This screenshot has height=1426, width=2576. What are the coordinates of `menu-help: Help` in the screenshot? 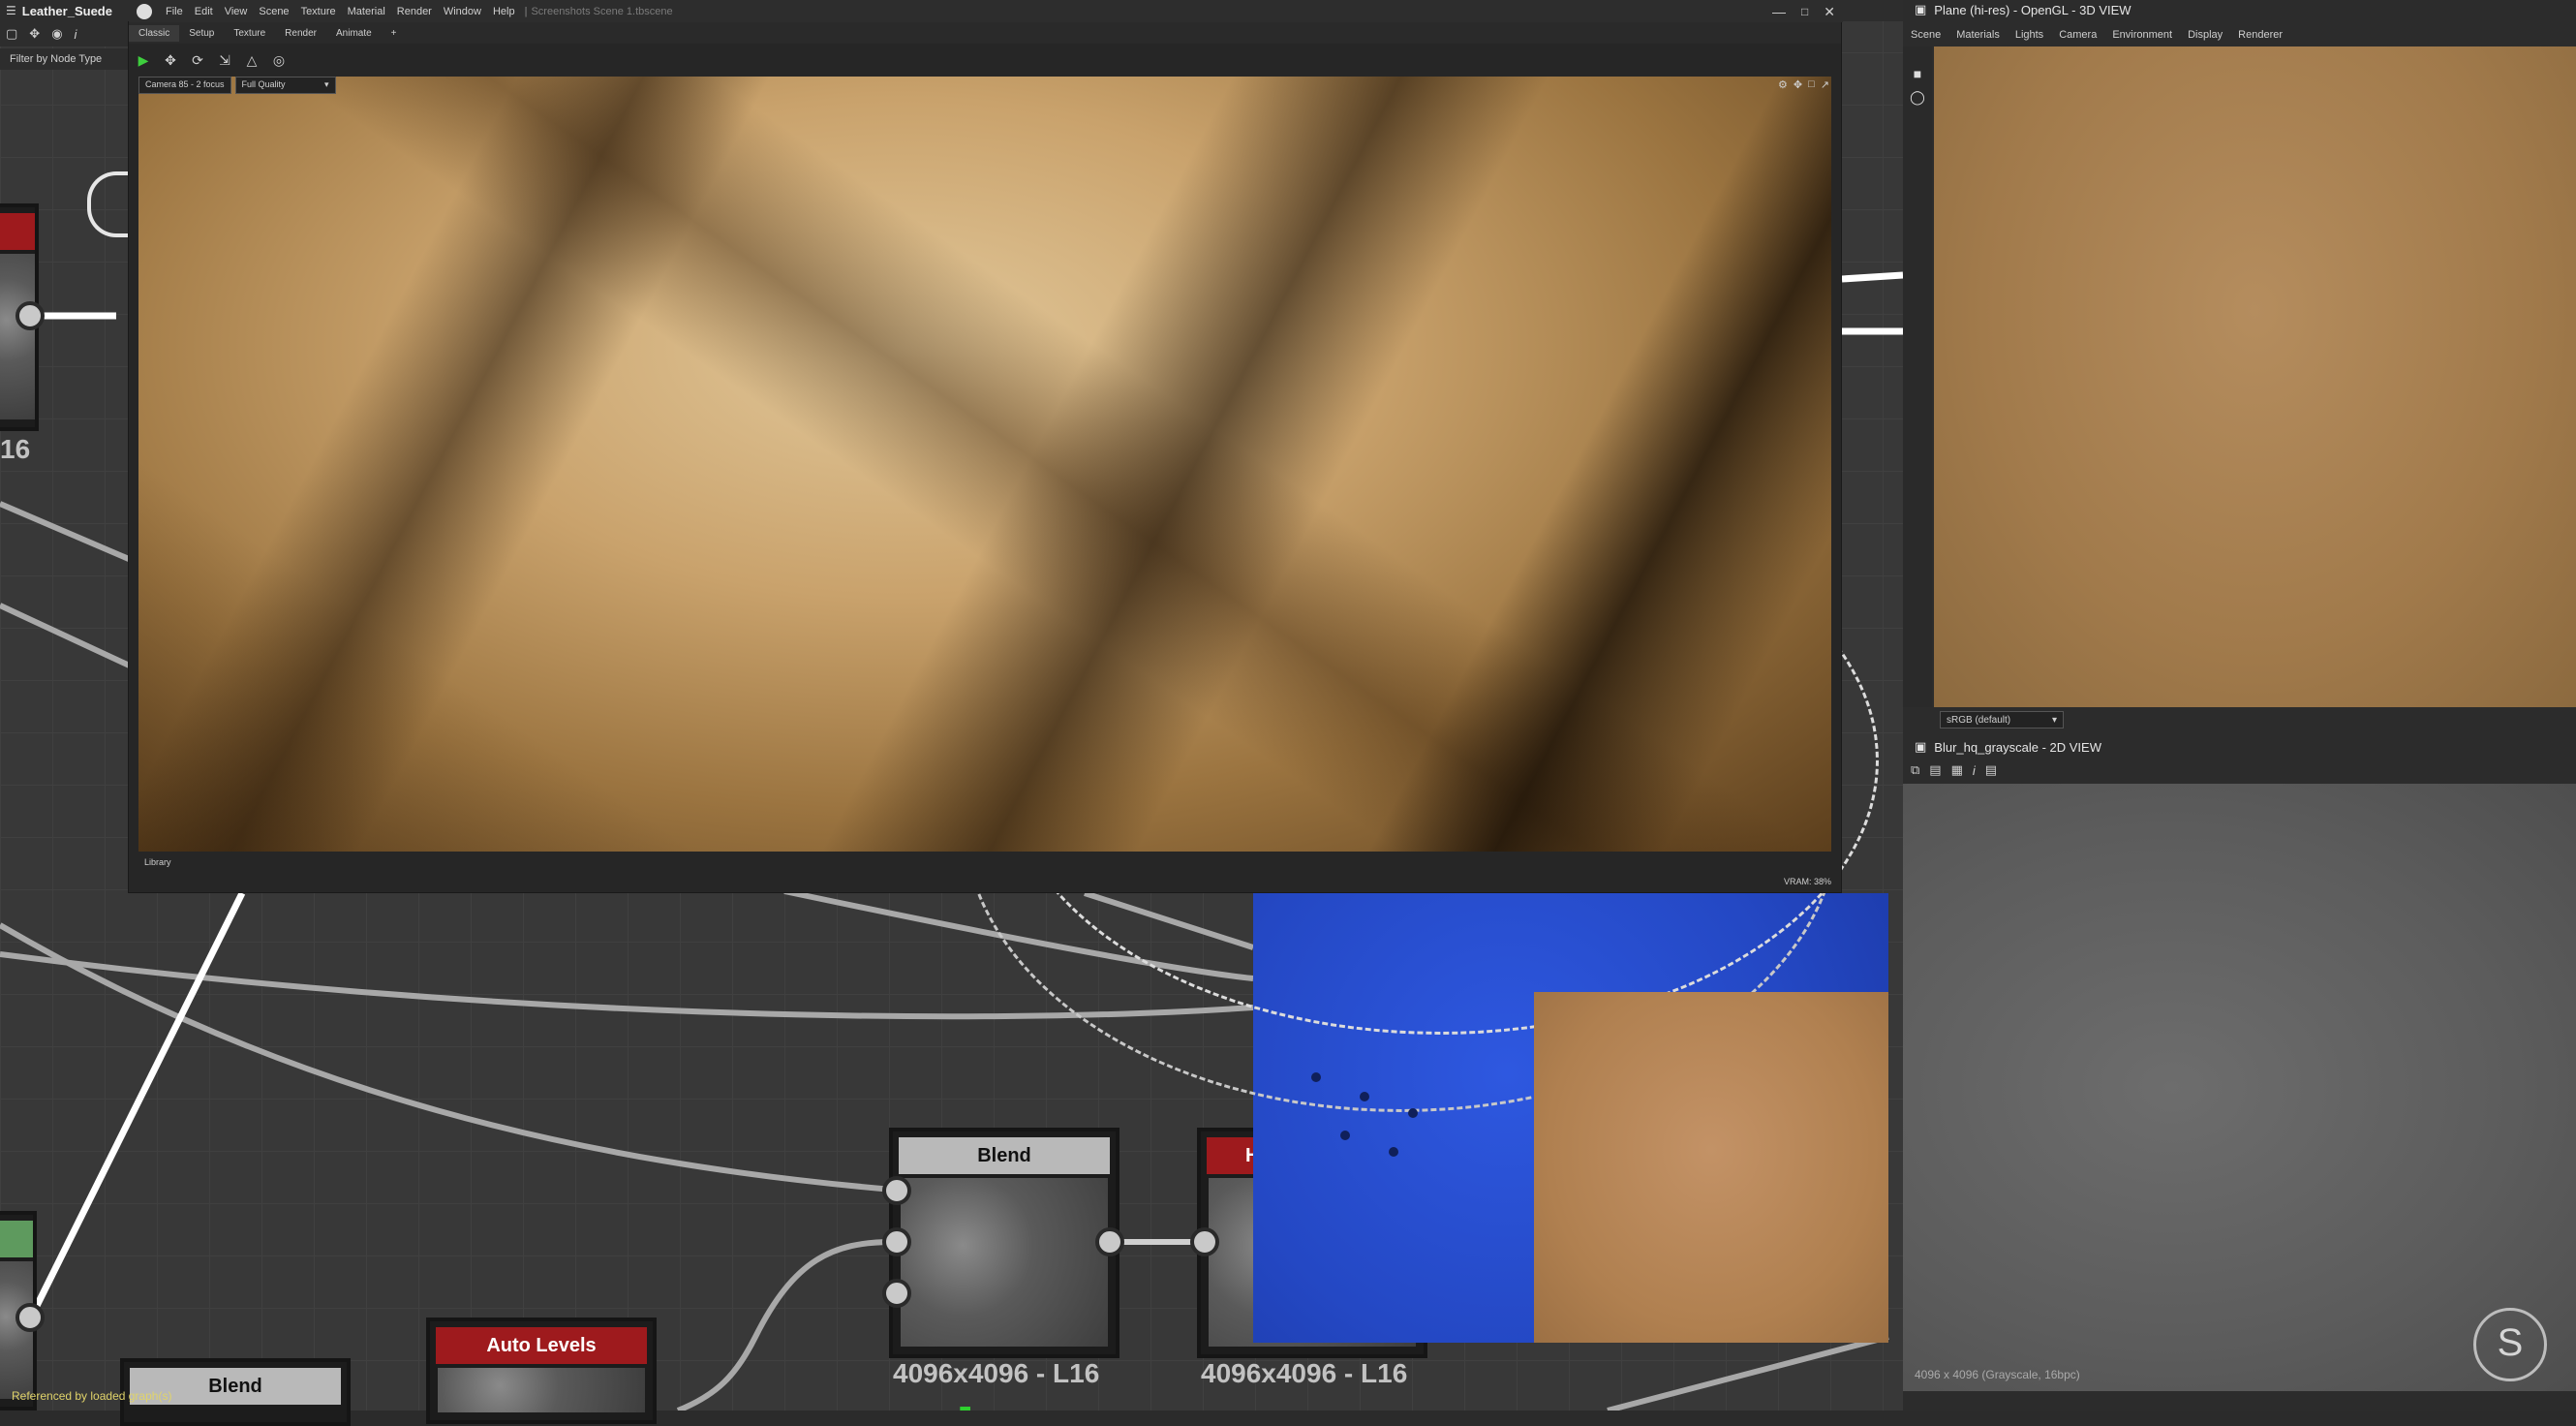 It's located at (504, 11).